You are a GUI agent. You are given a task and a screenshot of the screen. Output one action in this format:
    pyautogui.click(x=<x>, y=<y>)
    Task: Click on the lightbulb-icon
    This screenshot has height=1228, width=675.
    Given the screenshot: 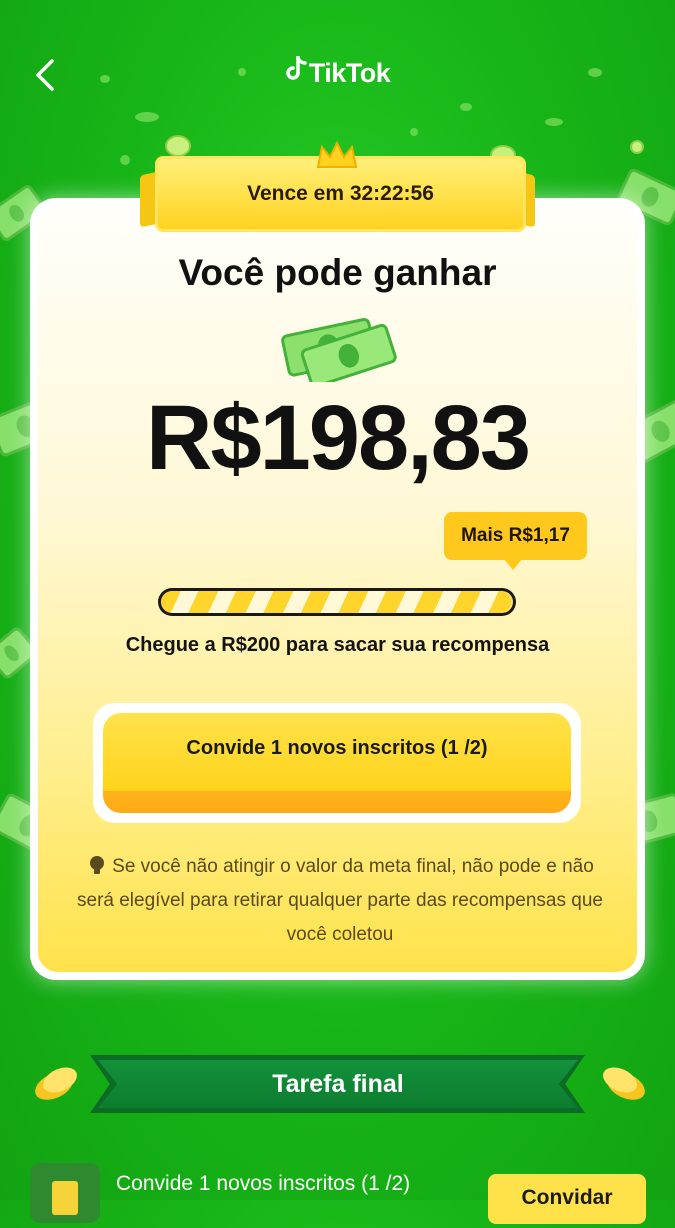 What is the action you would take?
    pyautogui.click(x=97, y=865)
    